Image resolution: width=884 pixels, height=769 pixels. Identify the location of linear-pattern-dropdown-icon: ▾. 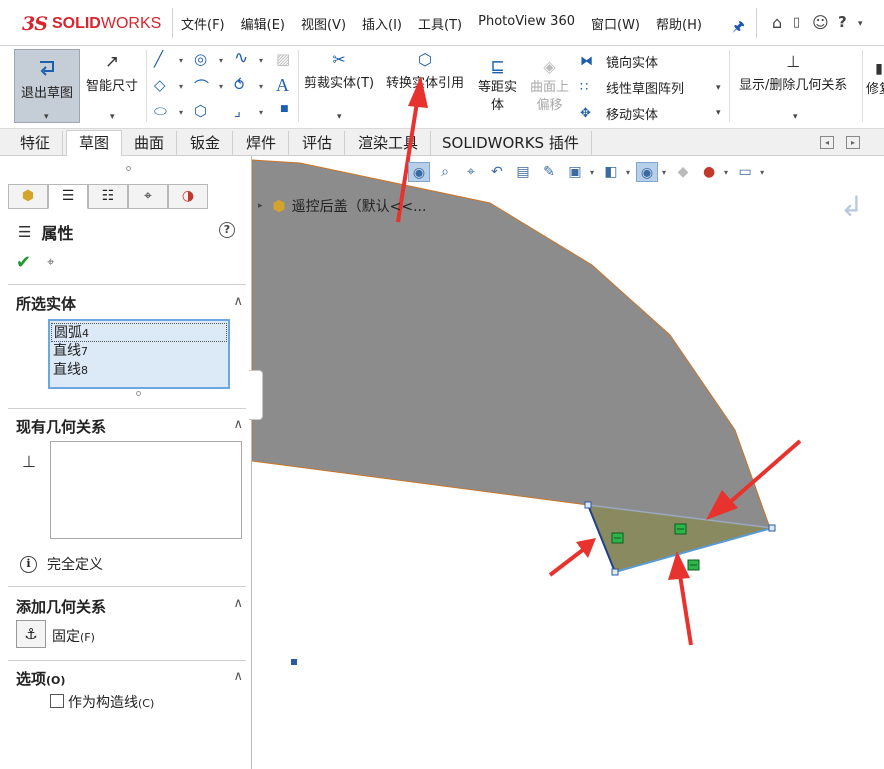
(718, 88).